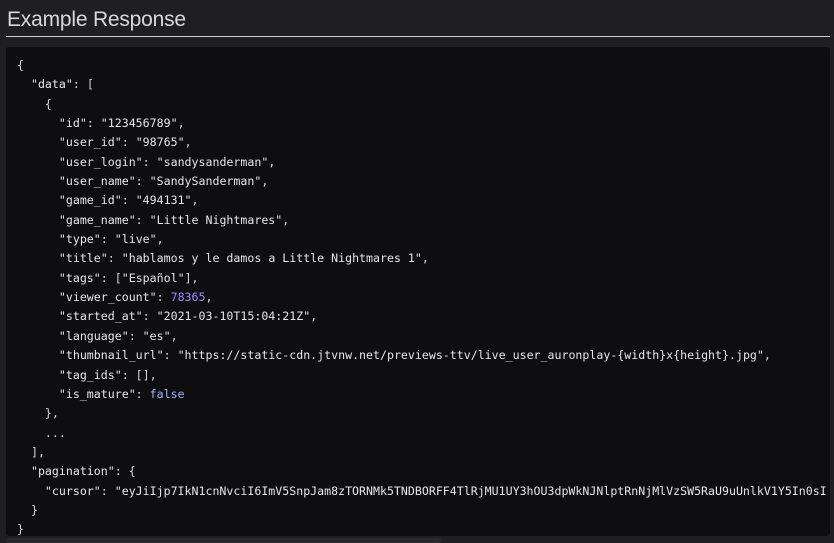 The width and height of the screenshot is (834, 543). I want to click on code-line: "user_login": "sandysanderman",, so click(423, 162).